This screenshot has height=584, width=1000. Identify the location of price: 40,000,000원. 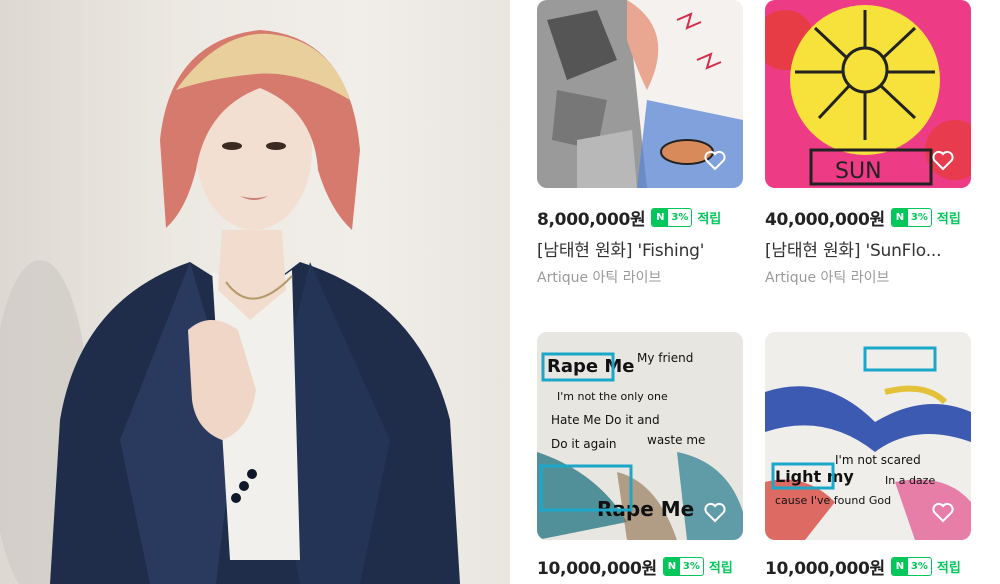
(825, 220).